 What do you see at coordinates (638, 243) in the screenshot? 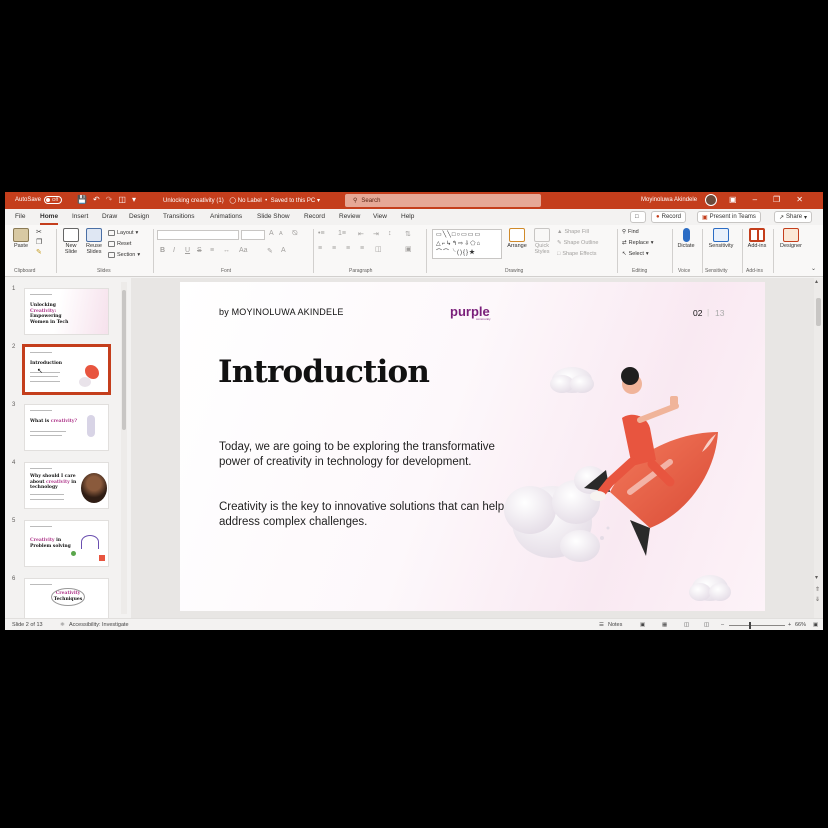
I see `replace-button: ⇄ Replace ▾` at bounding box center [638, 243].